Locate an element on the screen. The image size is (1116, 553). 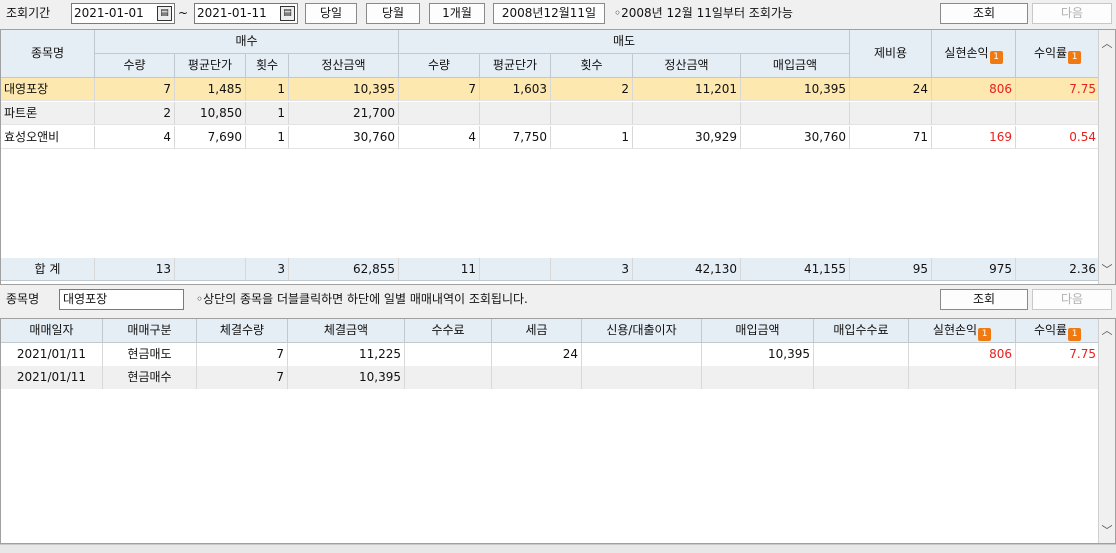
cell-buy-amount: 21,700 is located at coordinates (344, 113).